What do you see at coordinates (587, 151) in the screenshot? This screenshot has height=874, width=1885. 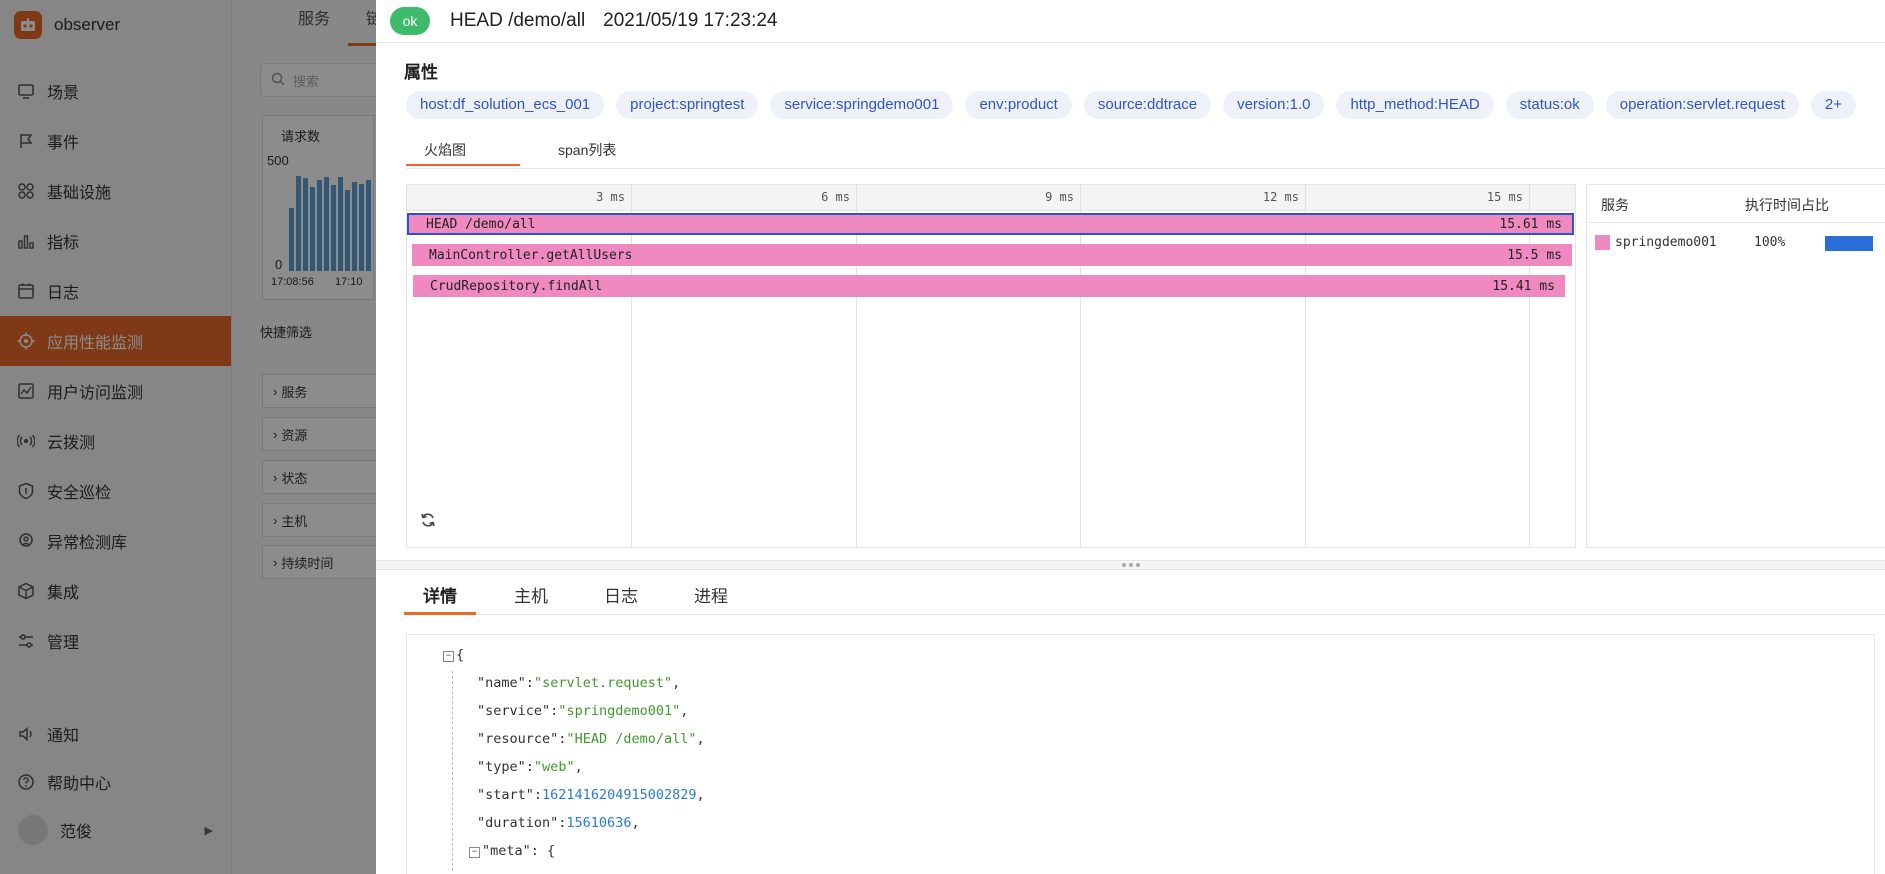 I see `tab-span-list: span列表` at bounding box center [587, 151].